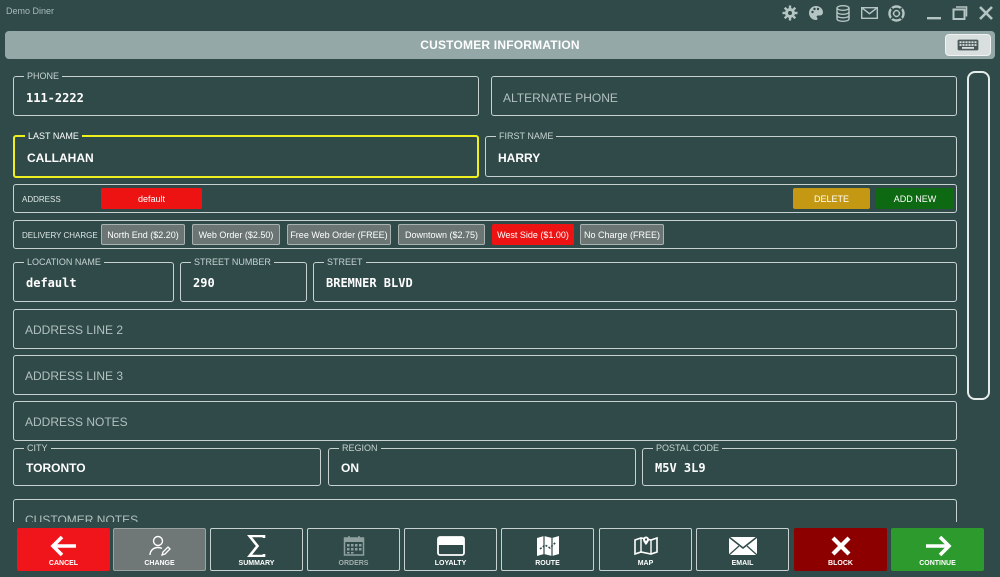 This screenshot has height=577, width=1000. Describe the element at coordinates (500, 13) in the screenshot. I see `title-bar: Demo Diner` at that location.